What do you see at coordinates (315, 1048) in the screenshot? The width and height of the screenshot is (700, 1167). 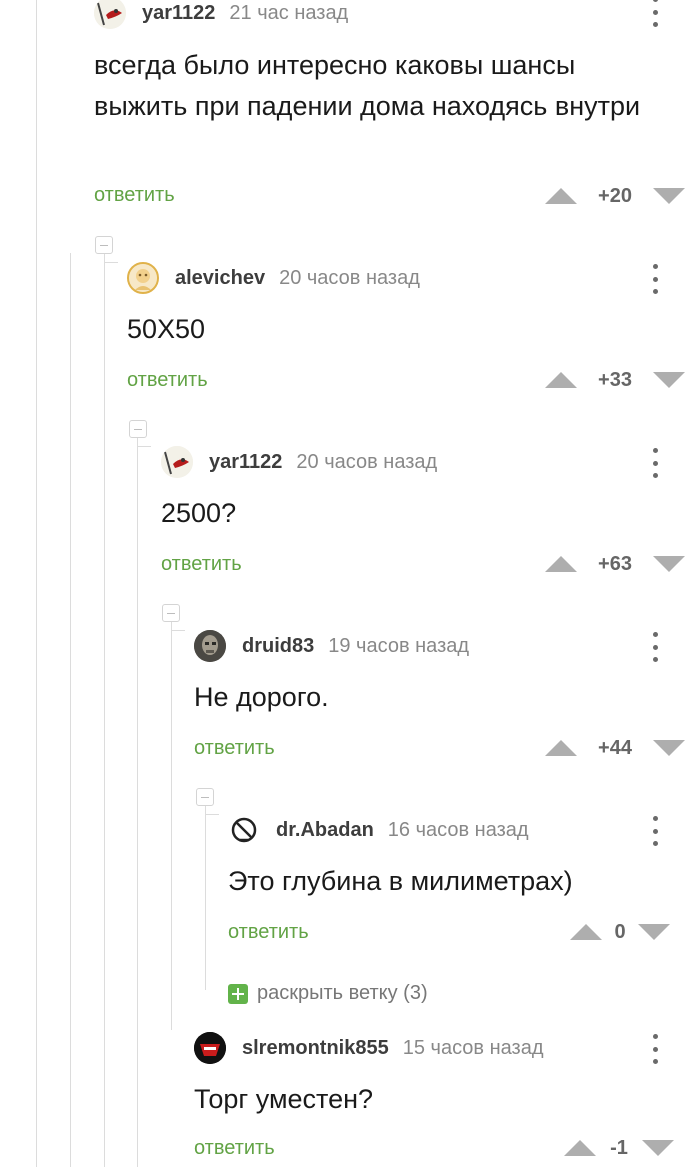 I see `author-name: slremontnik855` at bounding box center [315, 1048].